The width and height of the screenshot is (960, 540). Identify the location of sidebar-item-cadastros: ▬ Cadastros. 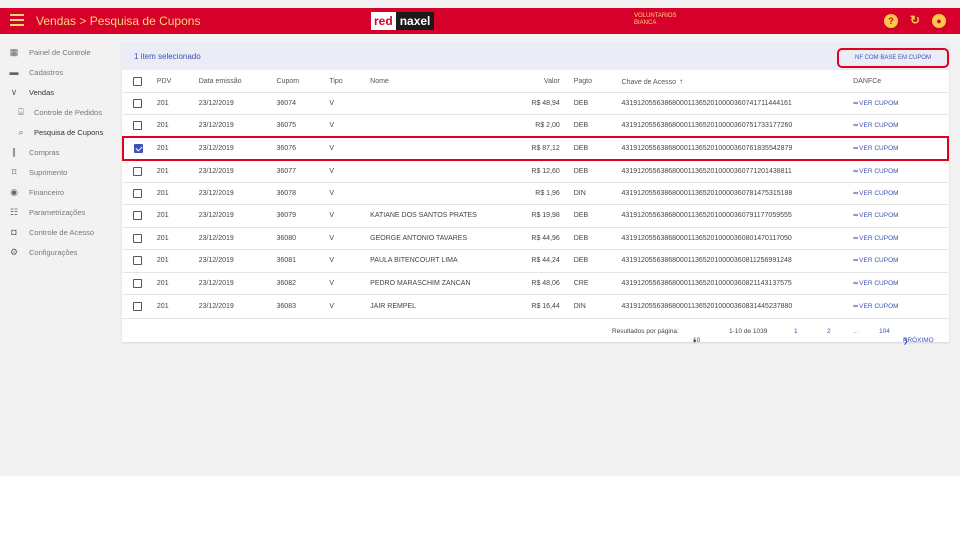
(59, 72).